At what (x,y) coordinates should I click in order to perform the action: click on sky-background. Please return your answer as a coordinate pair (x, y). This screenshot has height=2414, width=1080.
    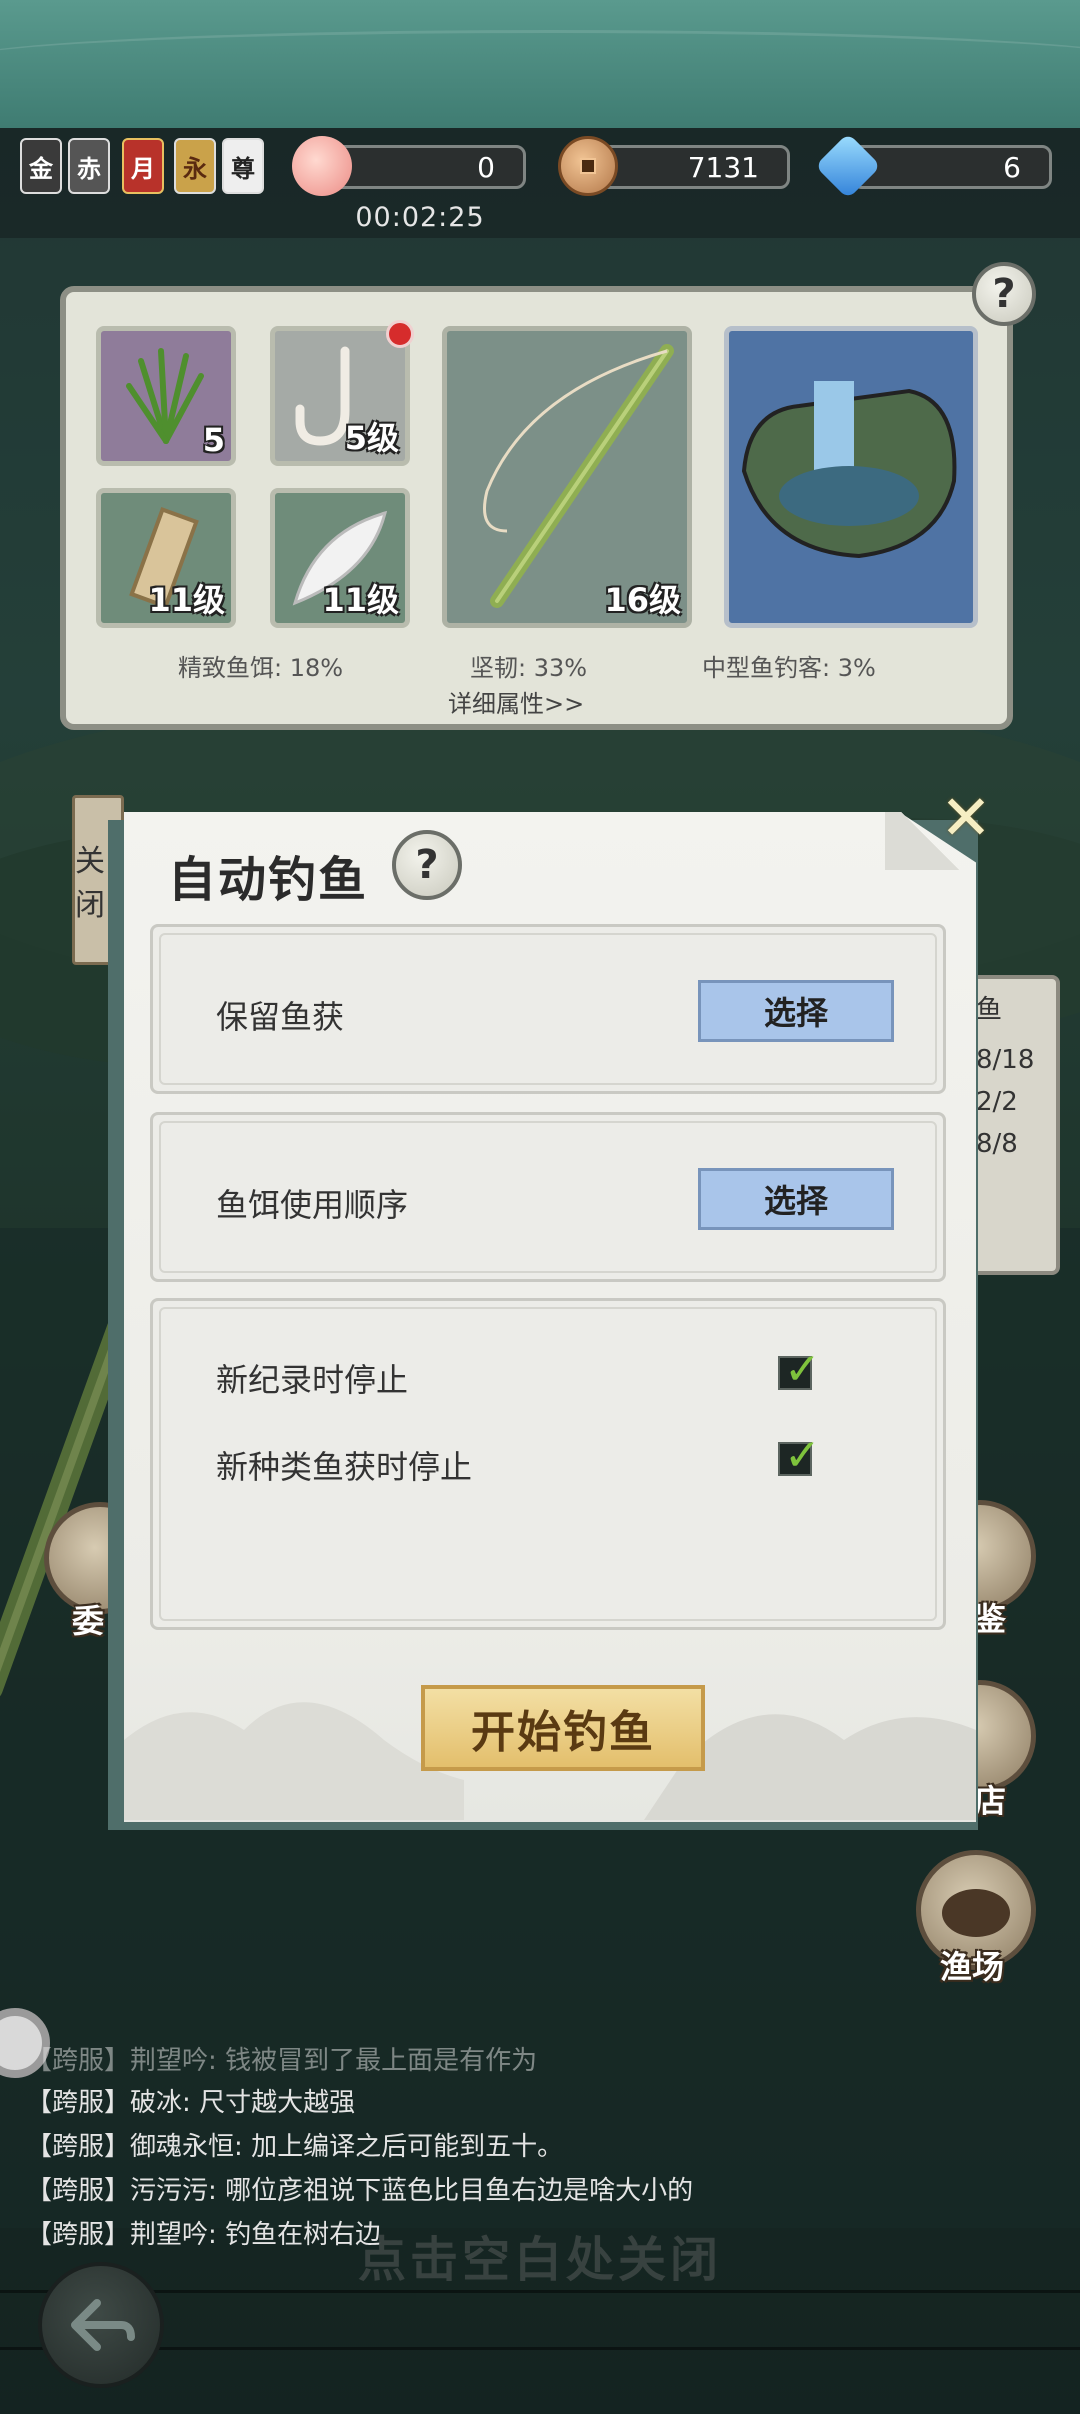
    Looking at the image, I should click on (540, 64).